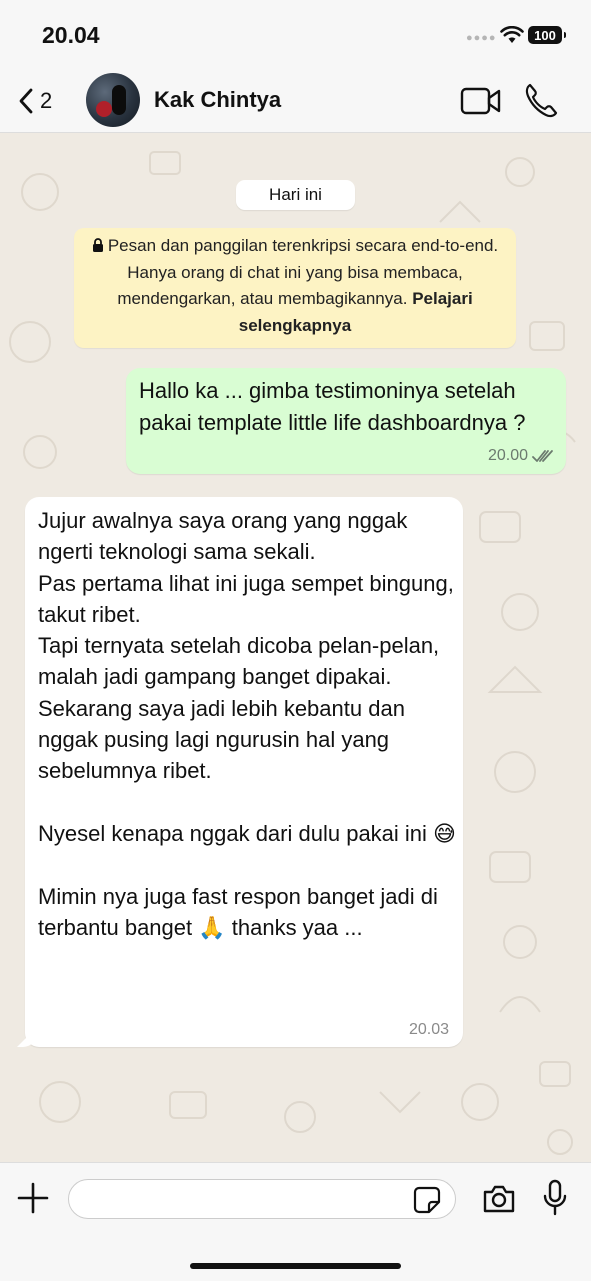 The height and width of the screenshot is (1281, 591). Describe the element at coordinates (555, 1198) in the screenshot. I see `microphone-icon` at that location.